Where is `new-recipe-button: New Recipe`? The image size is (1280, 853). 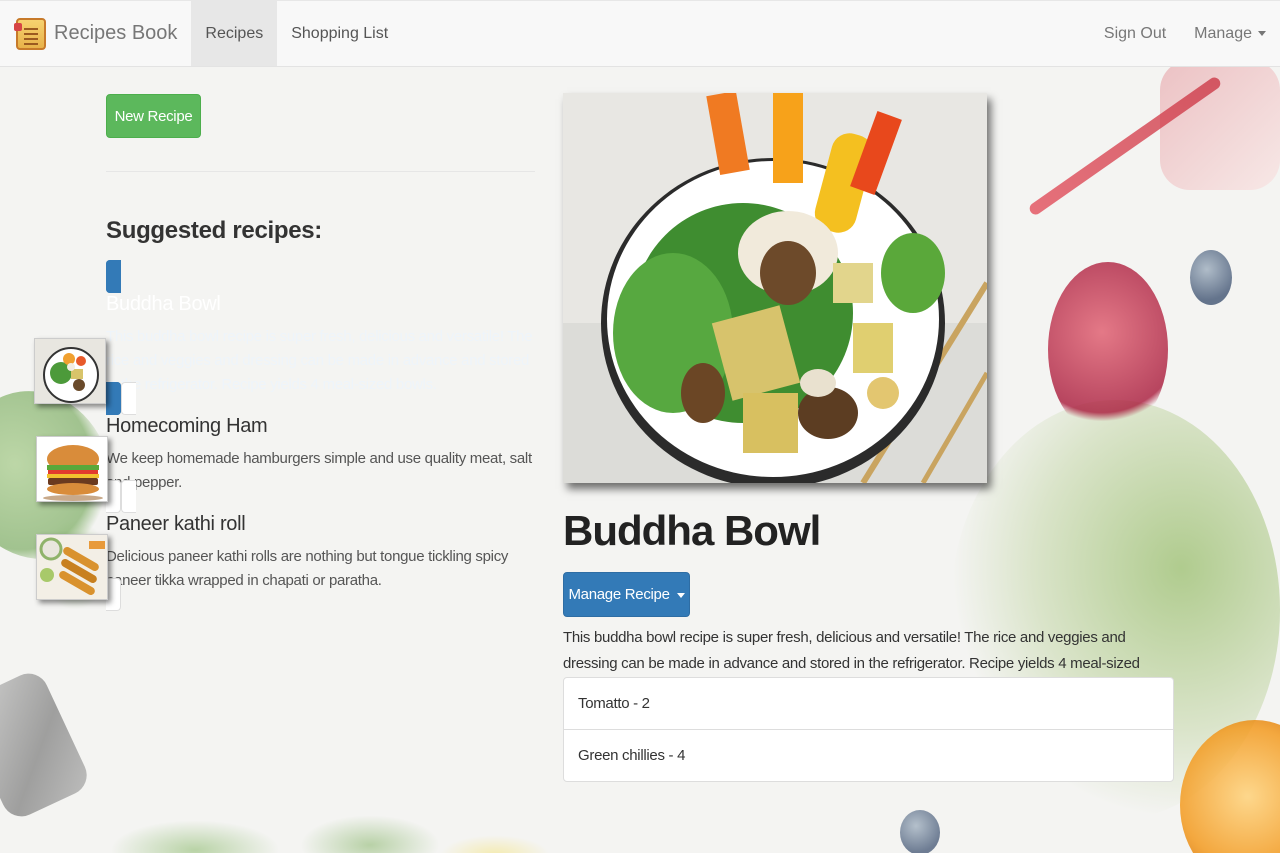 new-recipe-button: New Recipe is located at coordinates (153, 116).